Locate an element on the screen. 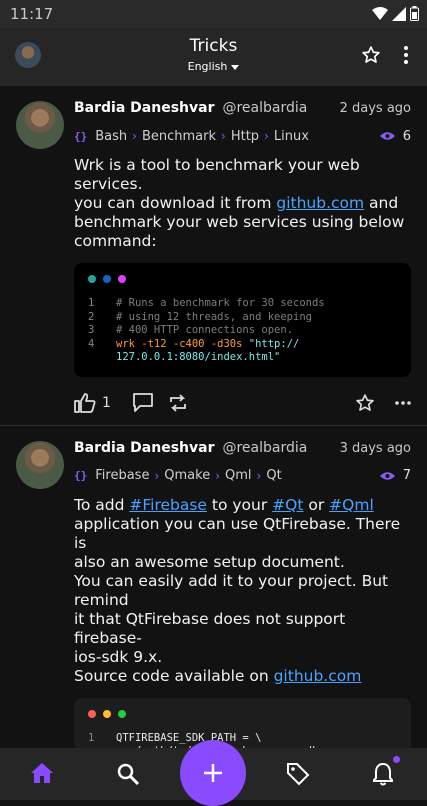 Image resolution: width=427 pixels, height=806 pixels. code-token: QTFIREBASE_SDK_PATH = \ is located at coordinates (189, 737).